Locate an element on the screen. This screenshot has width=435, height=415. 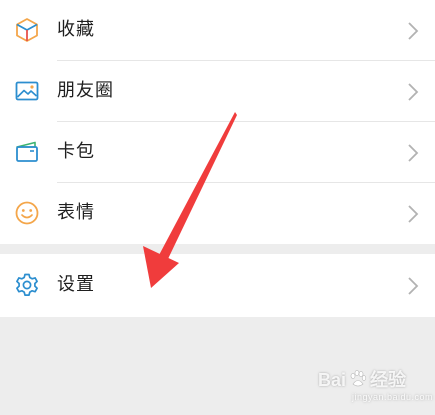
menu-item-label: 收藏 is located at coordinates (76, 29).